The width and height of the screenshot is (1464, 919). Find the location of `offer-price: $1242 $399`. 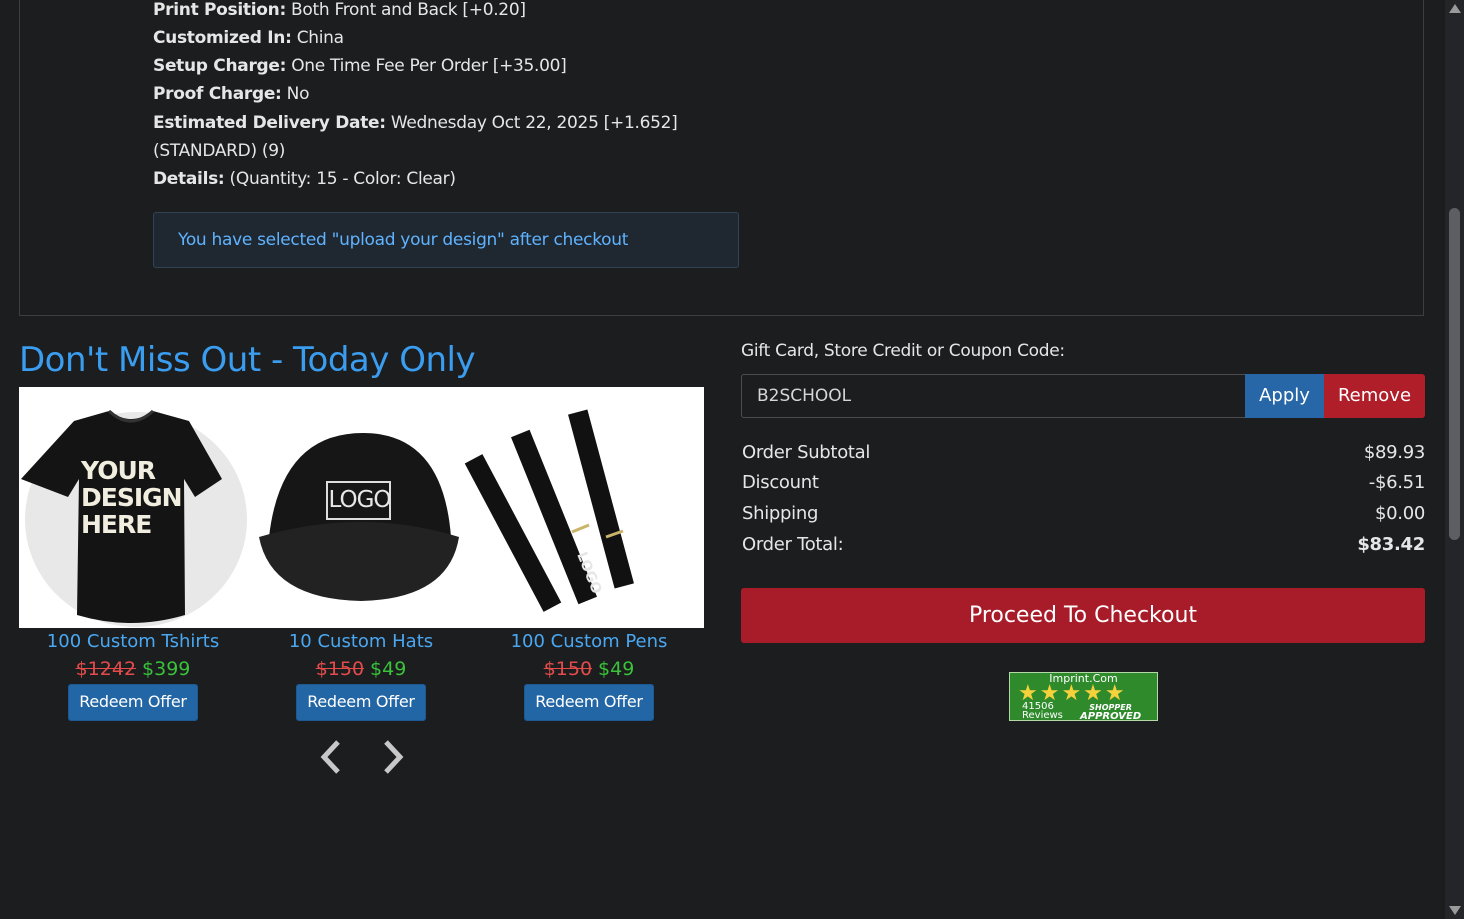

offer-price: $1242 $399 is located at coordinates (133, 669).